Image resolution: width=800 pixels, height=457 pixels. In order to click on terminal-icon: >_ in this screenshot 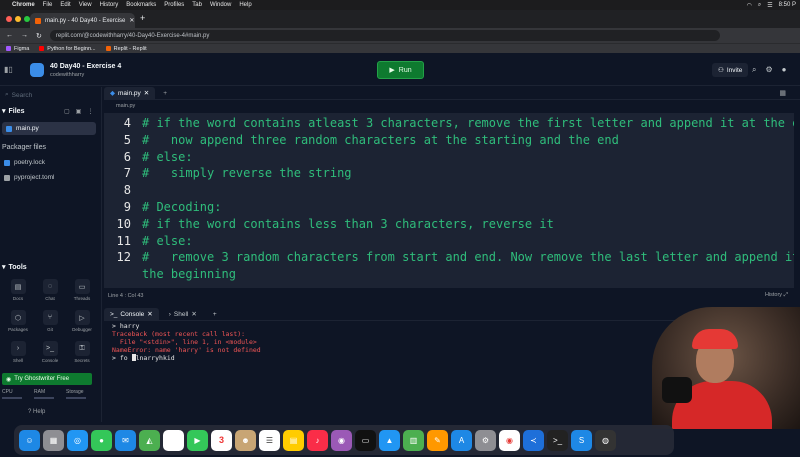, I will do `click(557, 440)`.